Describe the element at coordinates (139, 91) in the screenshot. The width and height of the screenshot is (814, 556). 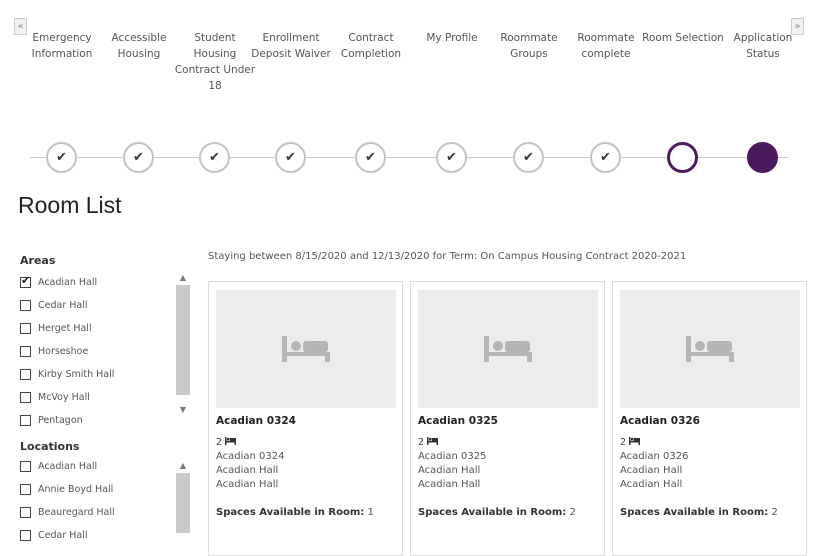
I see `step-accessible-housing: Accessible Housing ✔` at that location.